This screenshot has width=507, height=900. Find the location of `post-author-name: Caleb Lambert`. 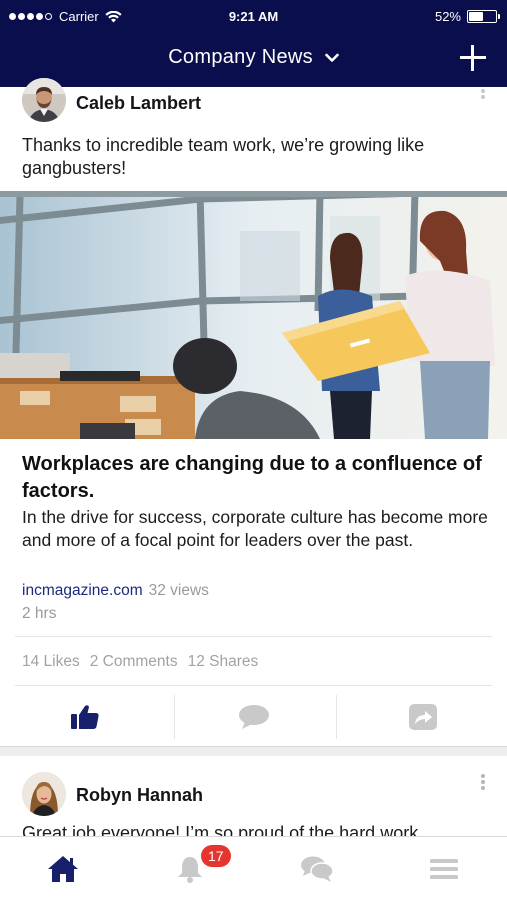

post-author-name: Caleb Lambert is located at coordinates (138, 103).